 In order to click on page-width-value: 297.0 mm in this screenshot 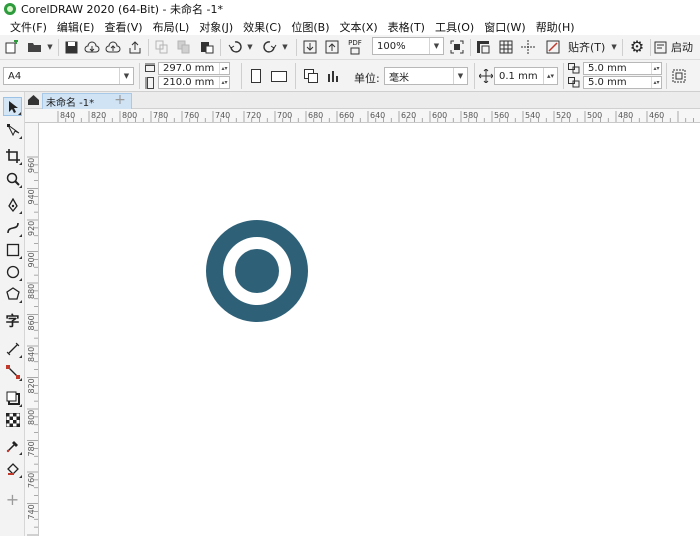, I will do `click(189, 68)`.